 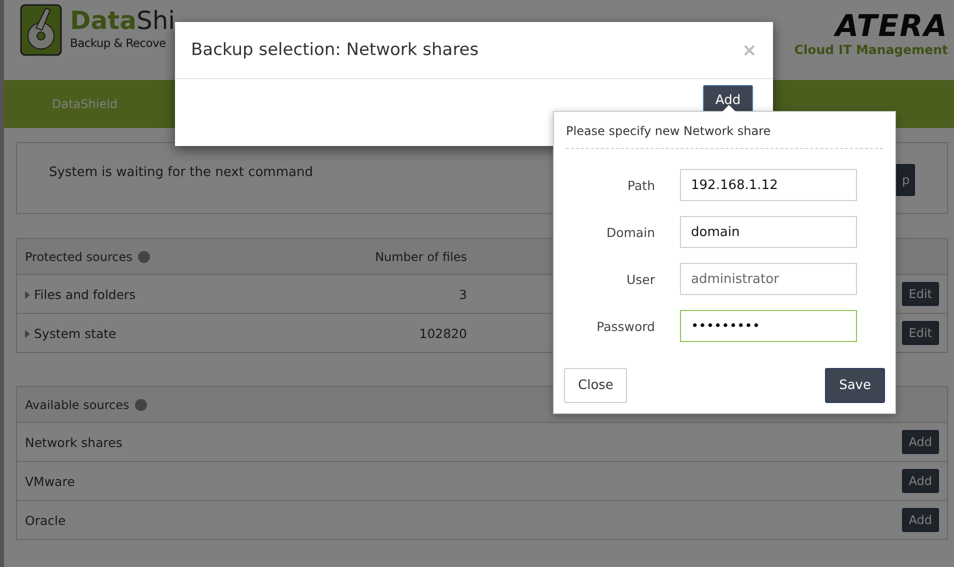 What do you see at coordinates (768, 185) in the screenshot?
I see `input-field: 192.168.1.12` at bounding box center [768, 185].